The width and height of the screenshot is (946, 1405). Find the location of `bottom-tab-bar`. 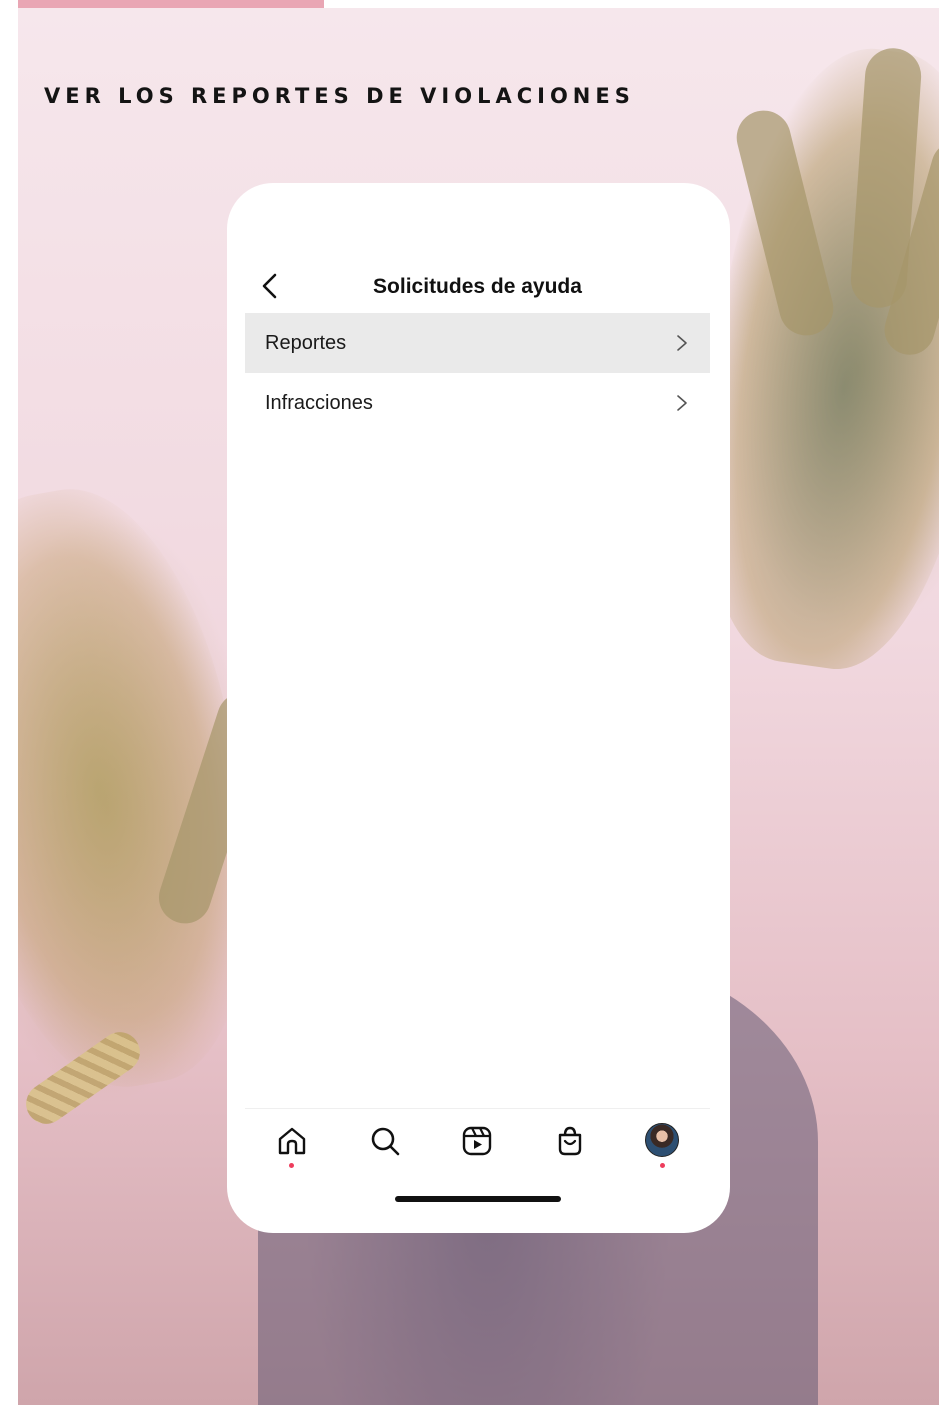

bottom-tab-bar is located at coordinates (477, 1148).